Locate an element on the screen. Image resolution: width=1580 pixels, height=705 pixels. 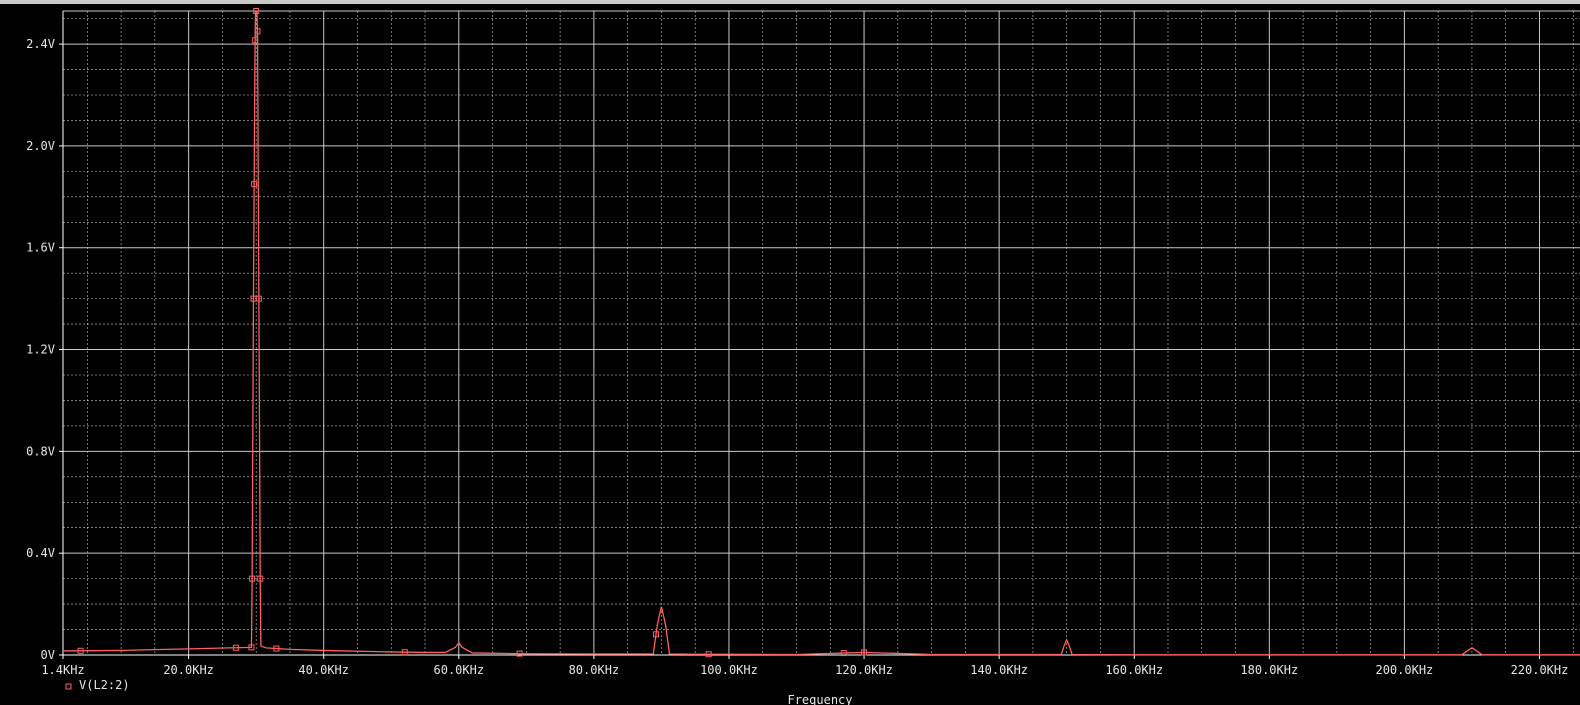
y-tick-label: 2.0V is located at coordinates (40, 146).